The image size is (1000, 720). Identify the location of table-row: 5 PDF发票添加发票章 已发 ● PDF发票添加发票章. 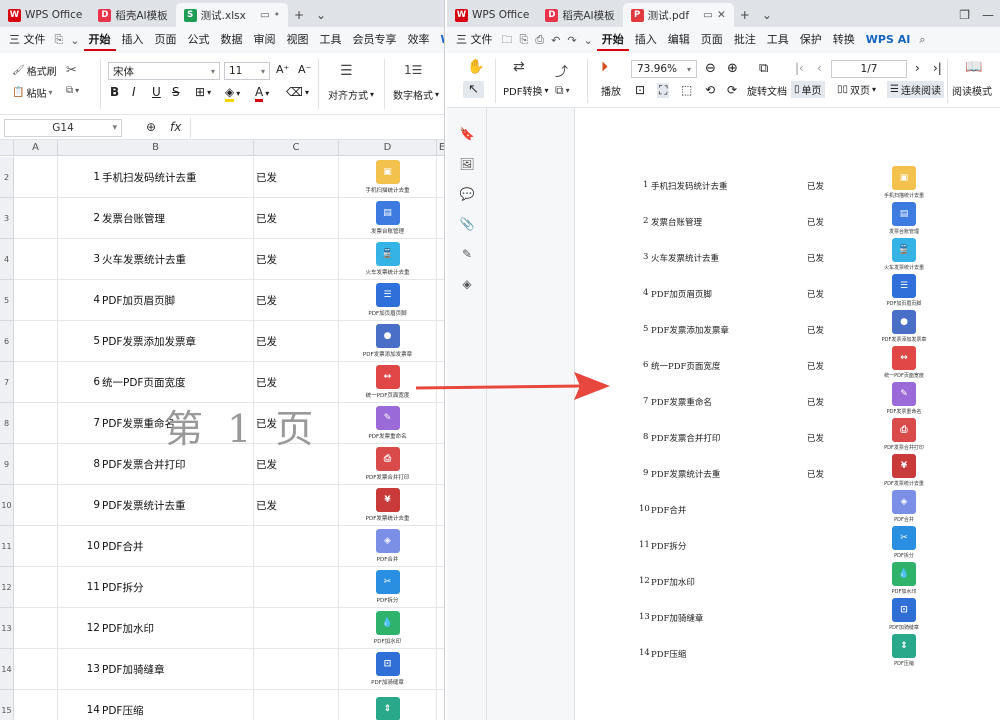
(229, 341).